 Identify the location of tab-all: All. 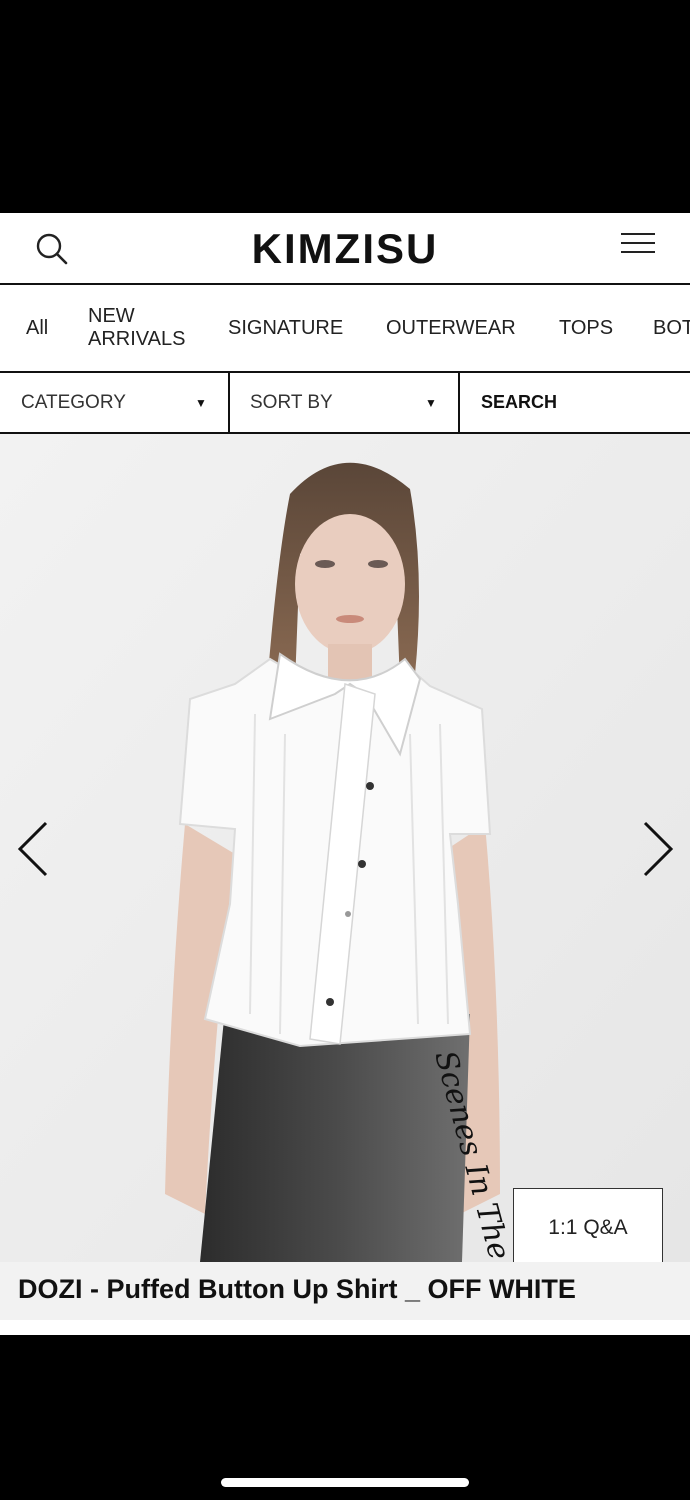
(37, 328).